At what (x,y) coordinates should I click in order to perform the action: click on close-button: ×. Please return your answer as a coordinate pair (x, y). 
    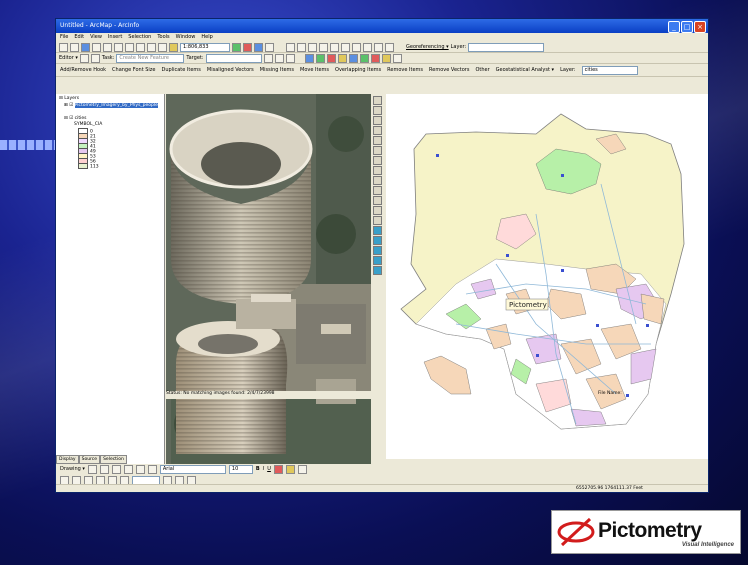
    Looking at the image, I should click on (700, 27).